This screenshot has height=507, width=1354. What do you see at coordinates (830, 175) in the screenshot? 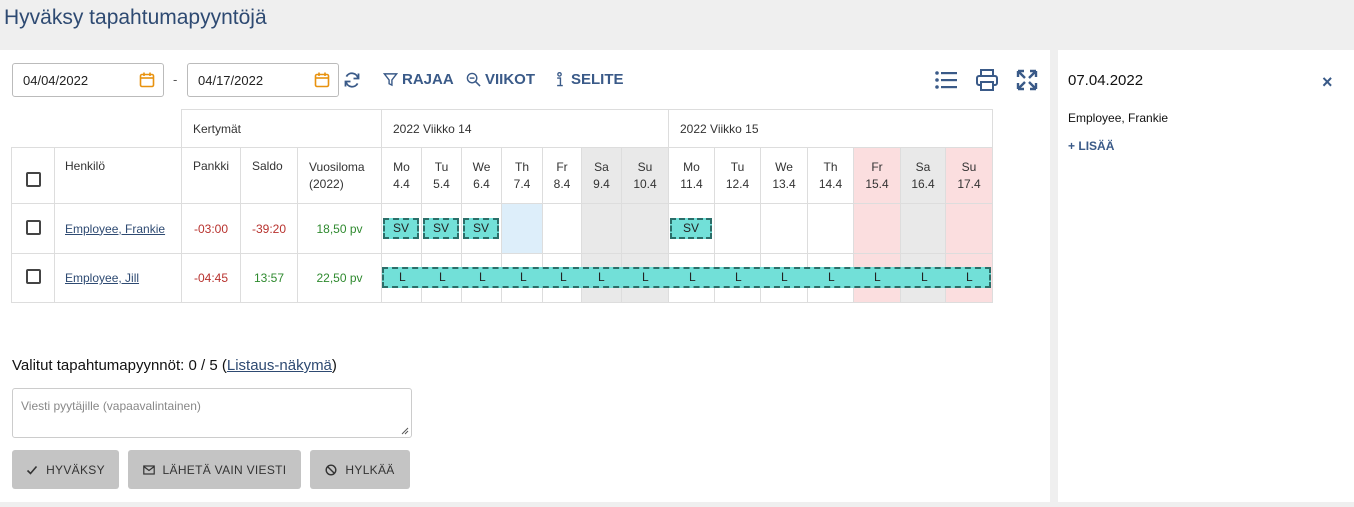
I see `day-header: Th 14.4` at bounding box center [830, 175].